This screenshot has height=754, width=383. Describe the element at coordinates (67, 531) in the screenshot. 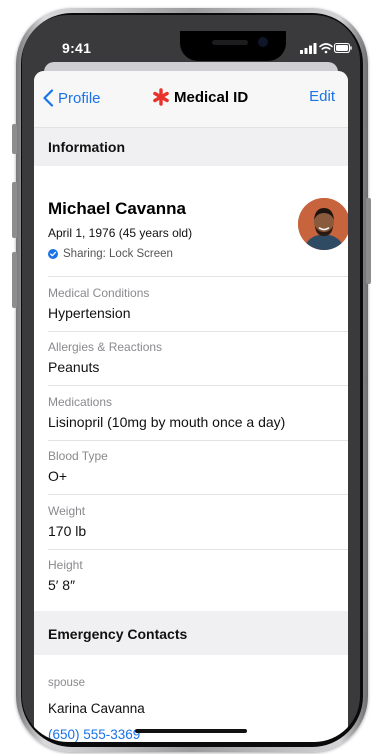

I see `field-value: 170 lb` at that location.